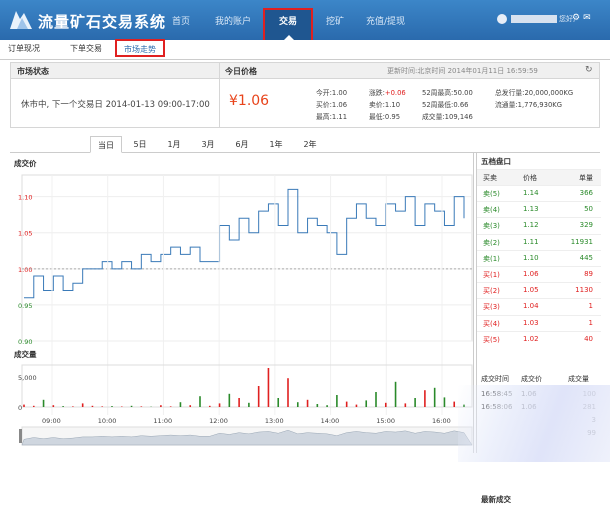 This screenshot has height=505, width=610. I want to click on nav-deposit-withdraw: 充值/提现, so click(385, 20).